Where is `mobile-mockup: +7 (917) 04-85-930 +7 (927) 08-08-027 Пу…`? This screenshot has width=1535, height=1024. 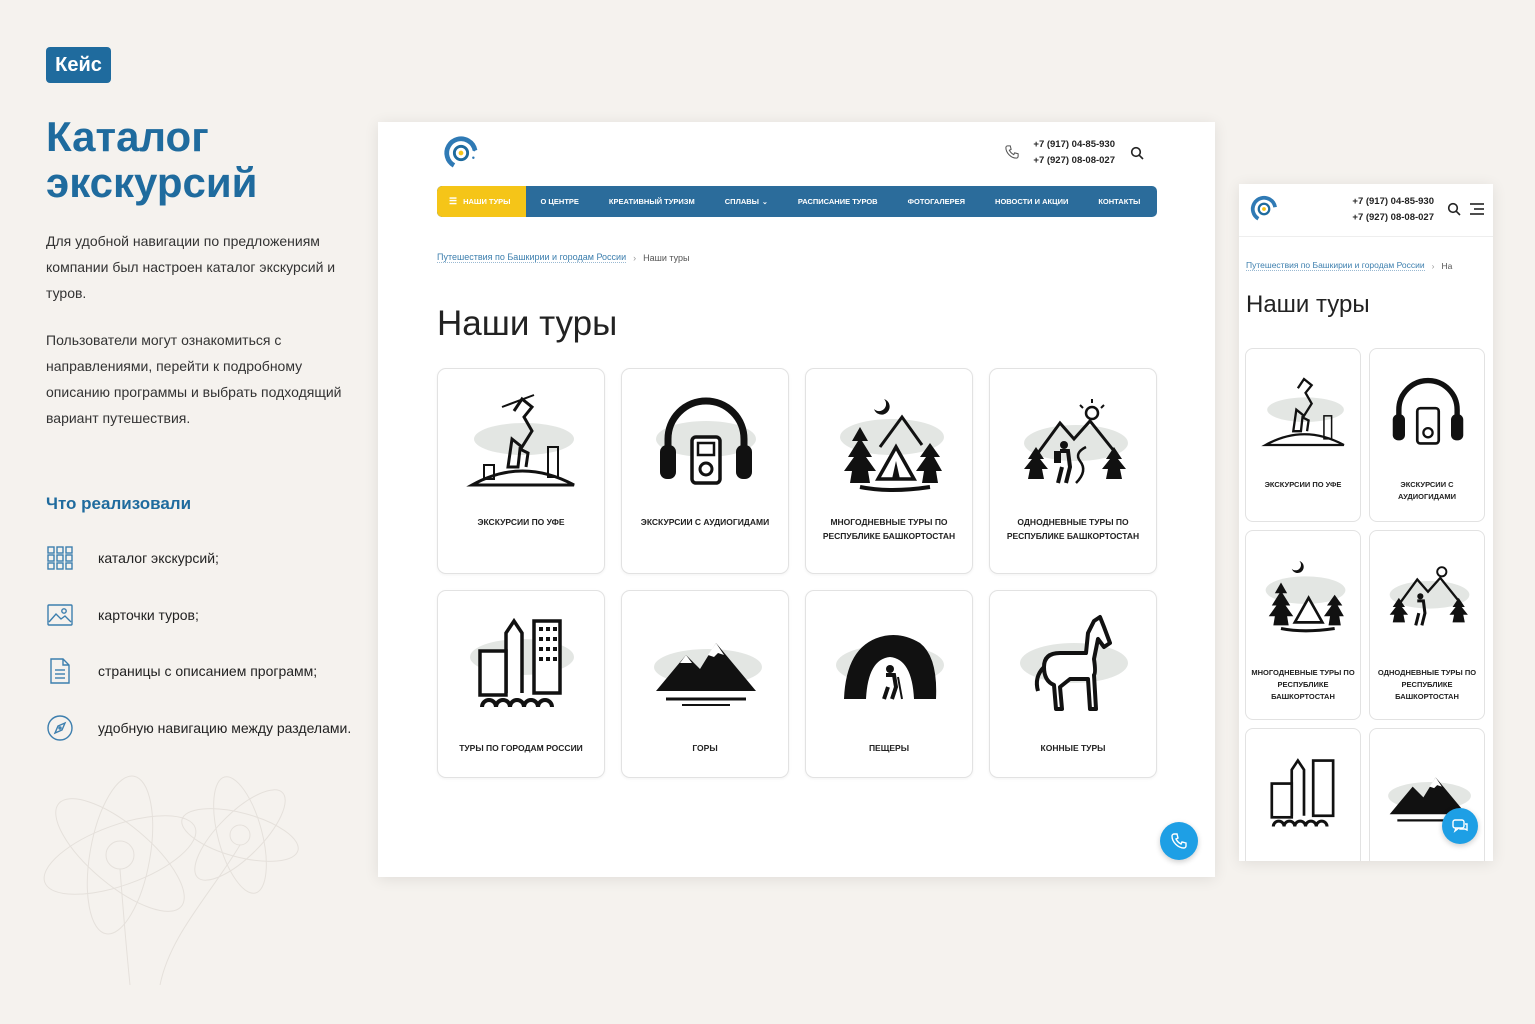
mobile-mockup: +7 (917) 04-85-930 +7 (927) 08-08-027 Пу… is located at coordinates (1366, 522).